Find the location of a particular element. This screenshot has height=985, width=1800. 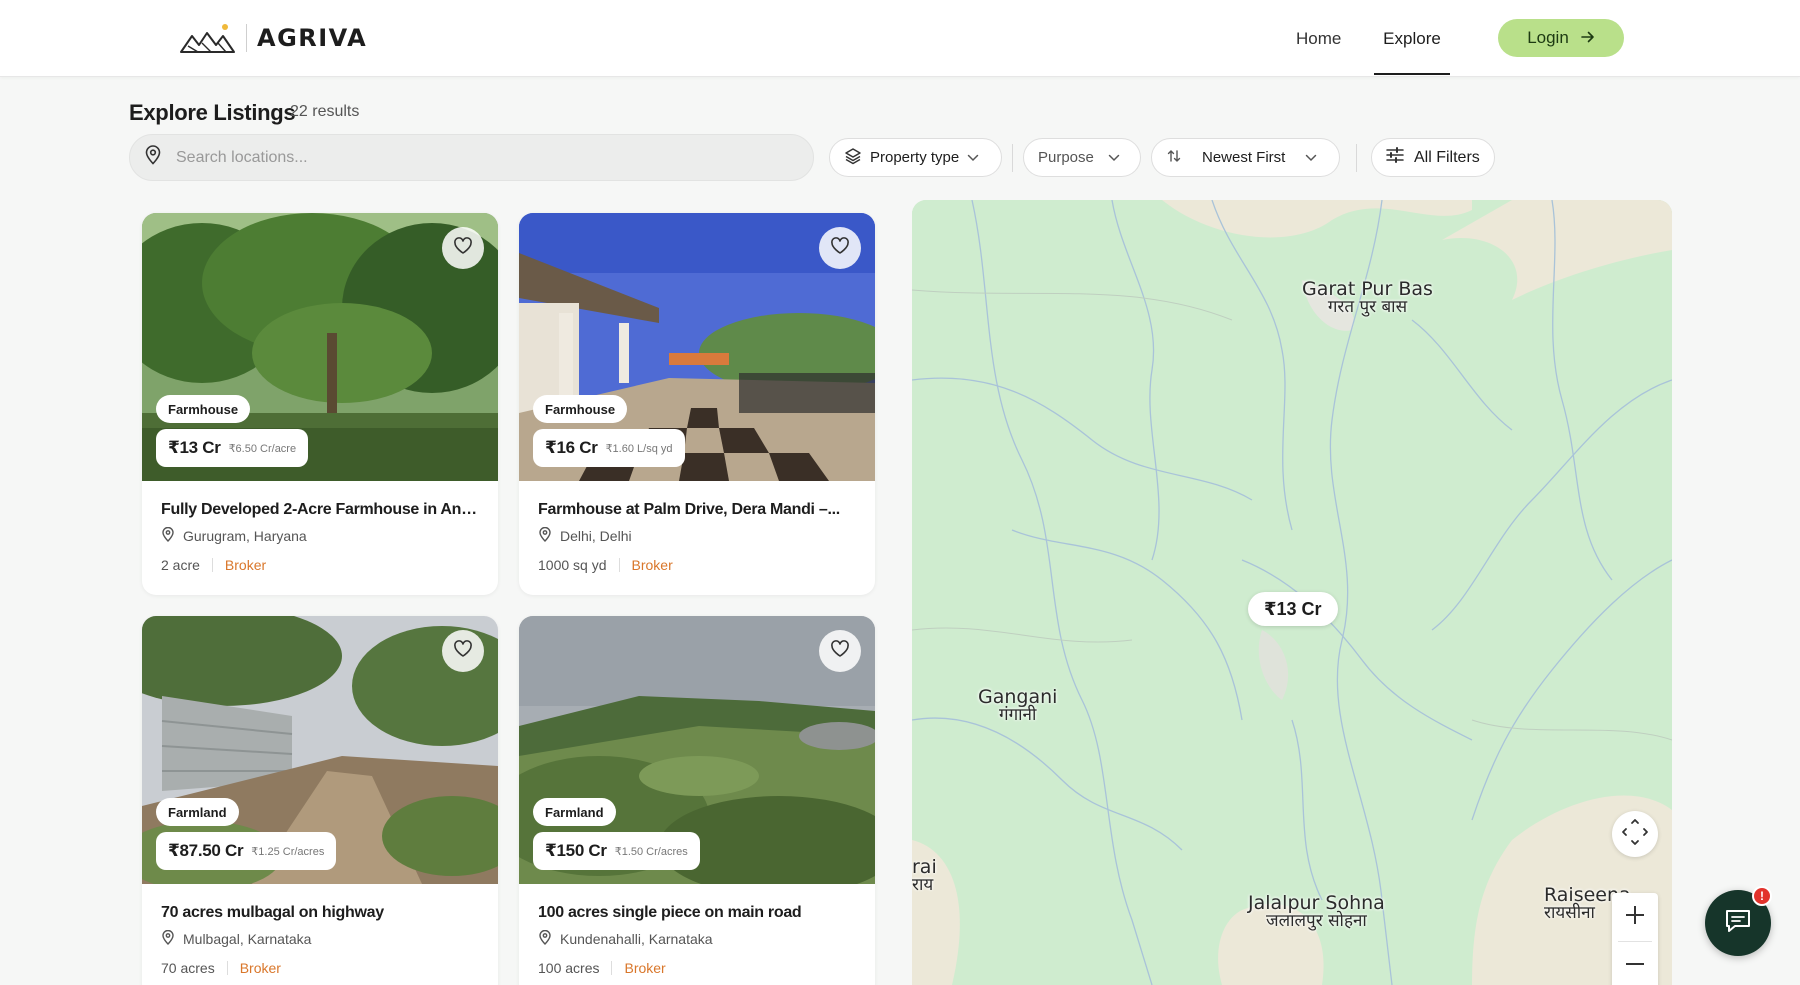

listing-rate: ₹1.25 Cr/acres is located at coordinates (288, 851).